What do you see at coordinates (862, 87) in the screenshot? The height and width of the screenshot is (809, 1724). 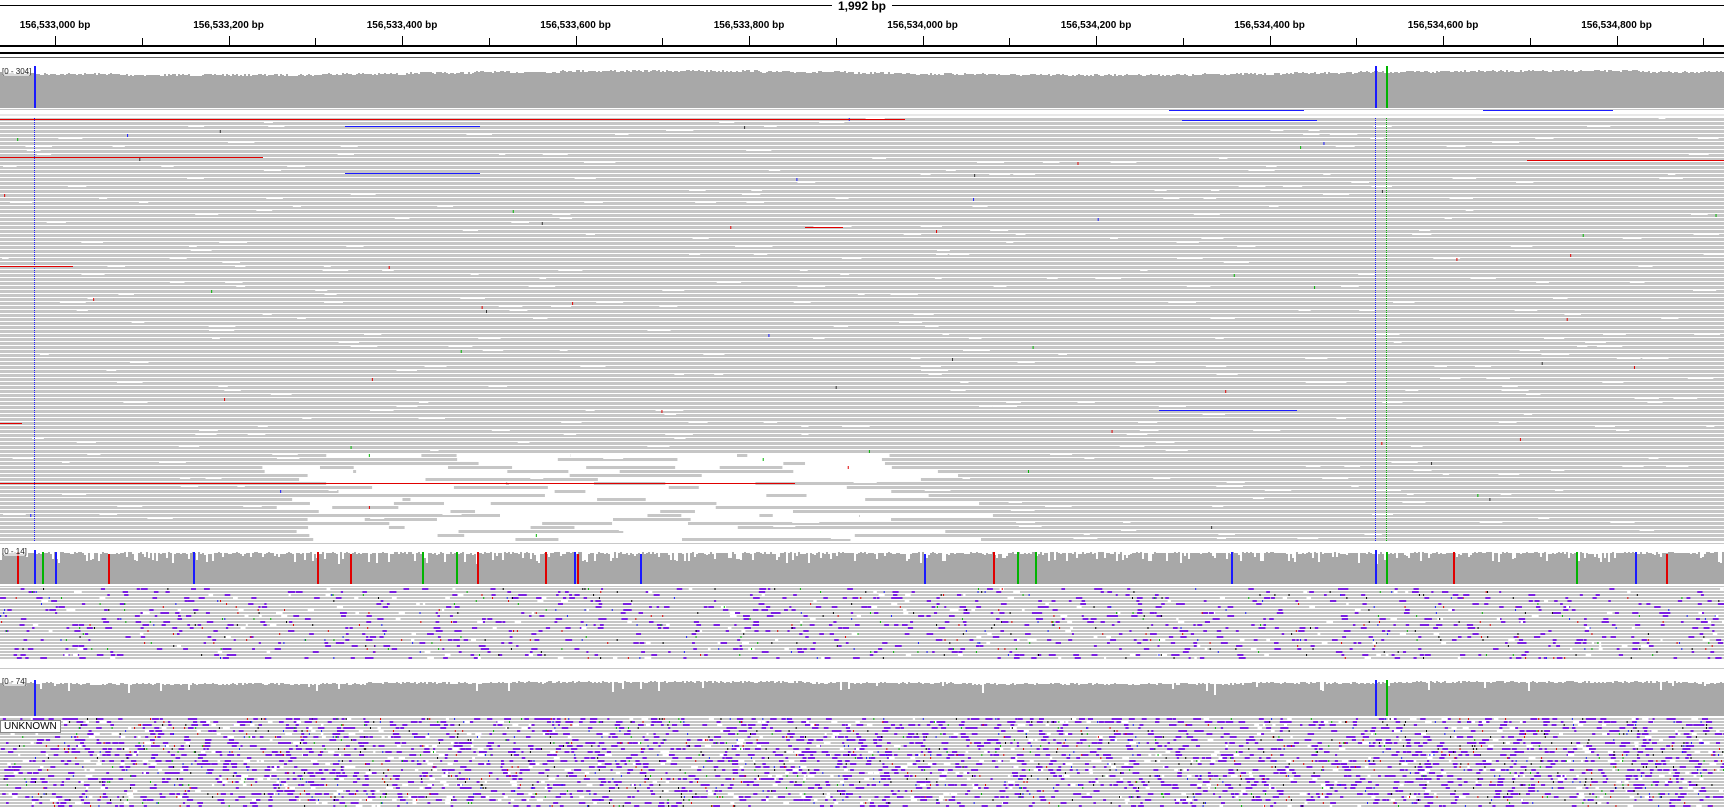 I see `coverage-track-1: [0 - 304]` at bounding box center [862, 87].